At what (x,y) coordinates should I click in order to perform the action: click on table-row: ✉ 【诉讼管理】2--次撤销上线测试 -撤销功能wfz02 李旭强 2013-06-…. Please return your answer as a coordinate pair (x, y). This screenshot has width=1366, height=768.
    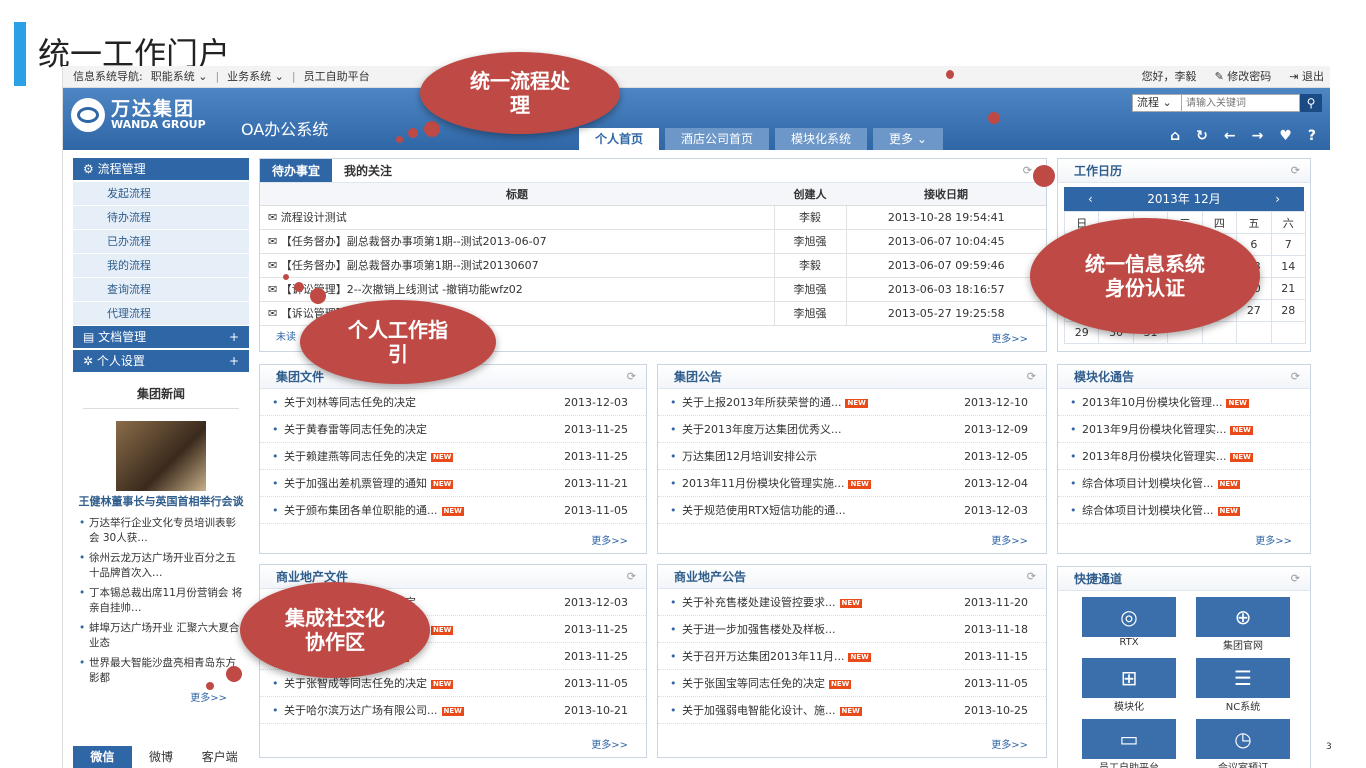
    Looking at the image, I should click on (653, 289).